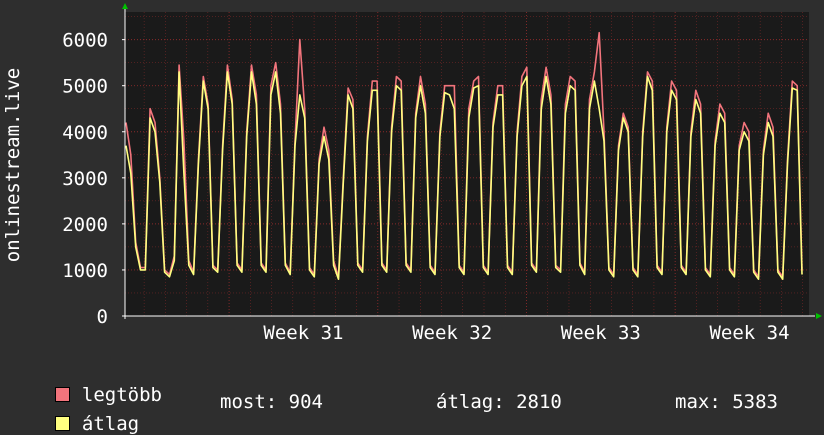 The width and height of the screenshot is (824, 435). Describe the element at coordinates (526, 333) in the screenshot. I see `x-tick-labels: Week 31 Week 32 Week 33 Week 34` at that location.